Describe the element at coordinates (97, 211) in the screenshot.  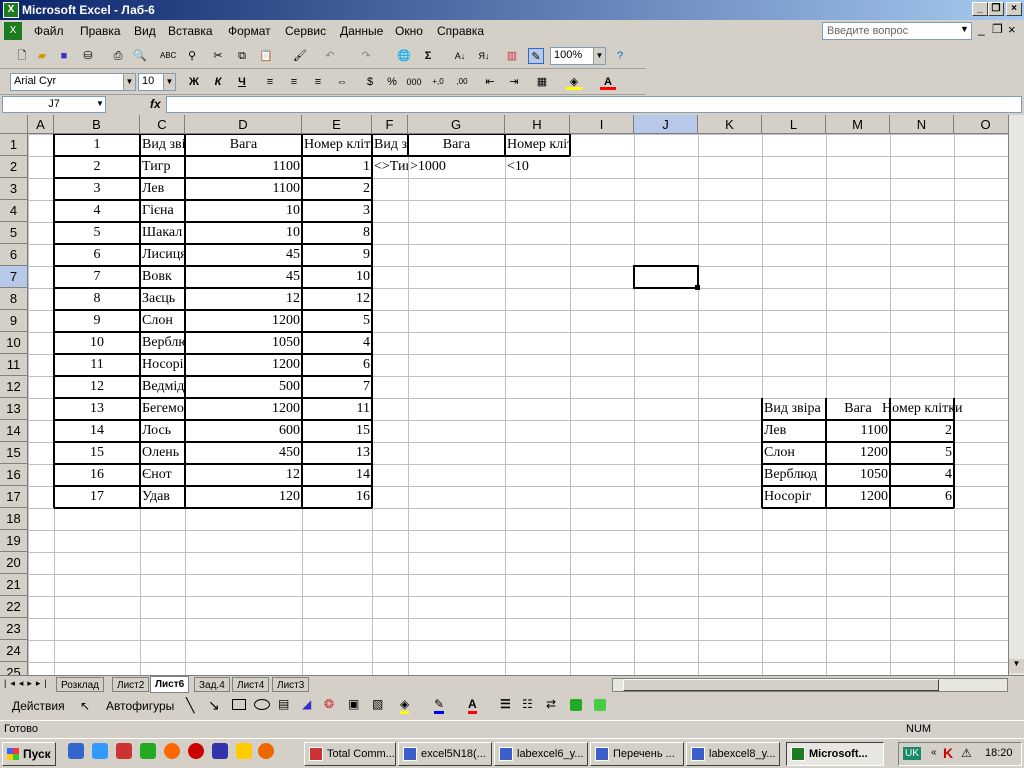
I see `row-number-cell: 4` at that location.